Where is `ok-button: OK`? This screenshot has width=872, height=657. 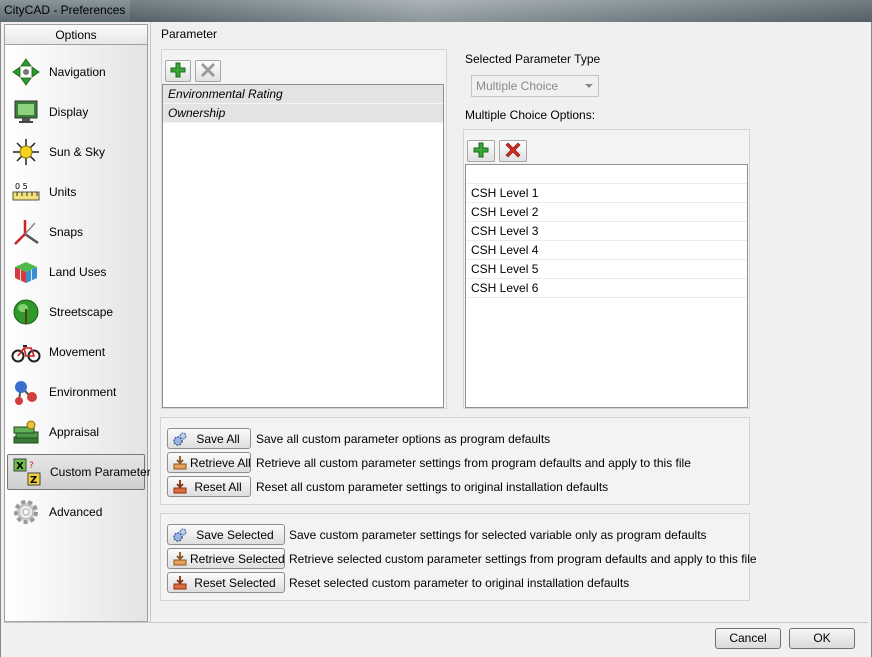
ok-button: OK is located at coordinates (822, 638).